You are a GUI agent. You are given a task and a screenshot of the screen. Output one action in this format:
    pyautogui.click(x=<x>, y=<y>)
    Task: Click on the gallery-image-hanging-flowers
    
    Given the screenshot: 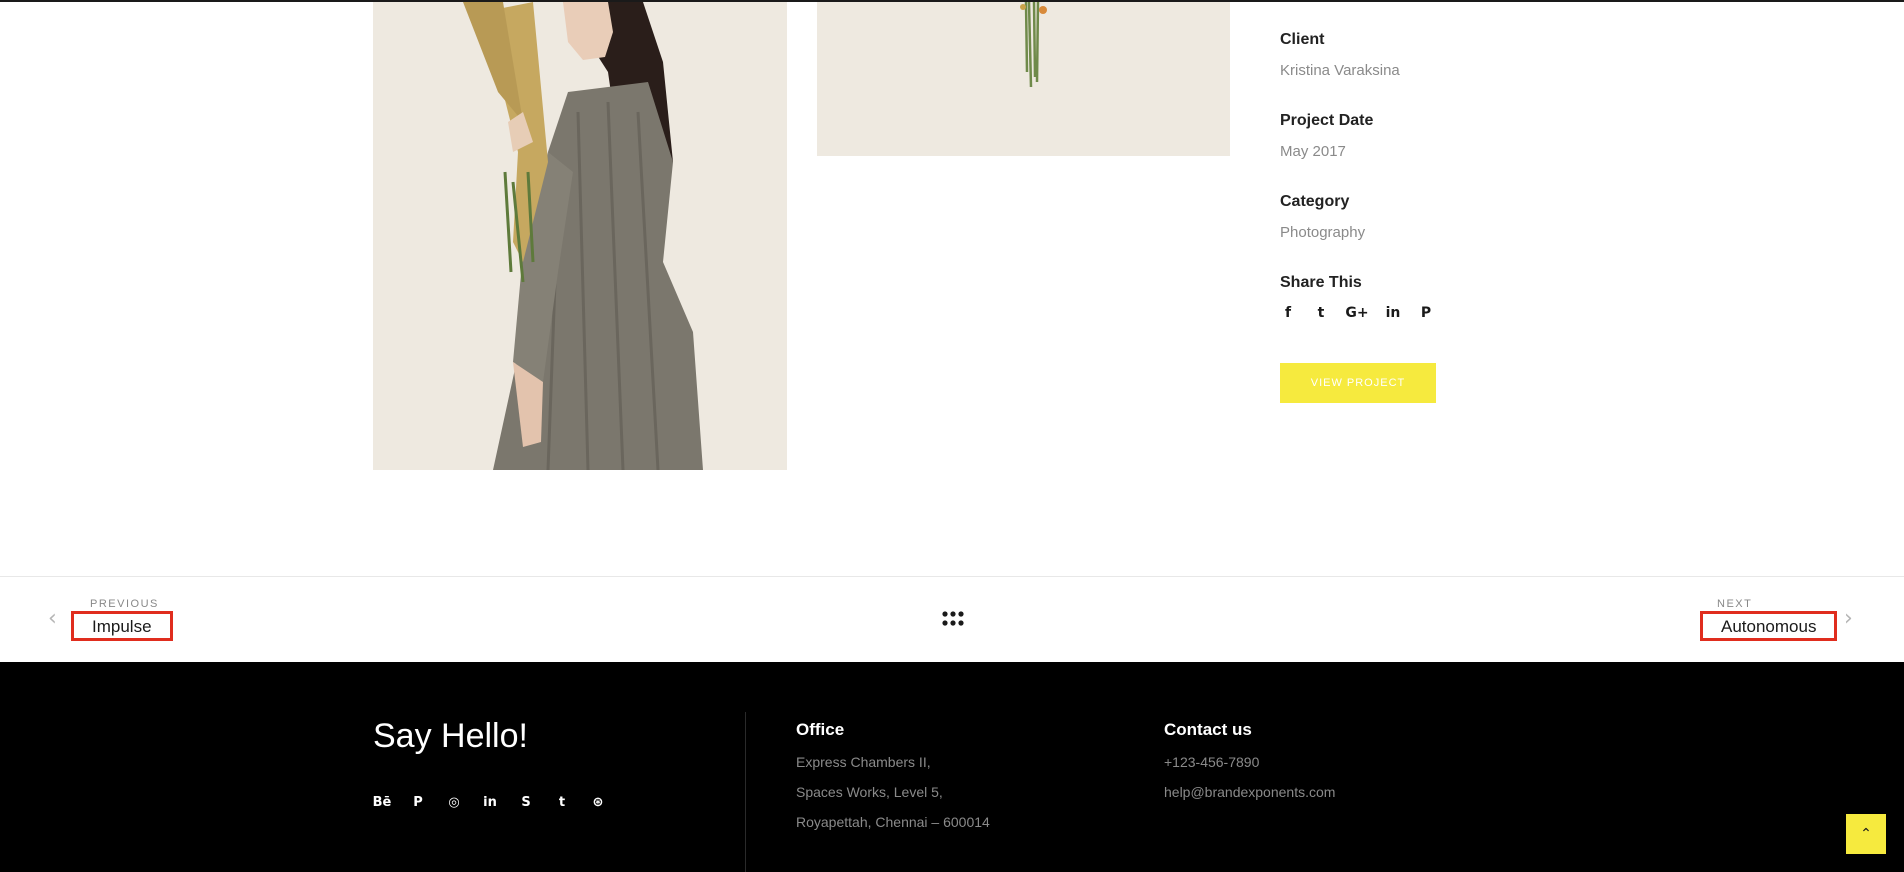 What is the action you would take?
    pyautogui.click(x=1023, y=79)
    